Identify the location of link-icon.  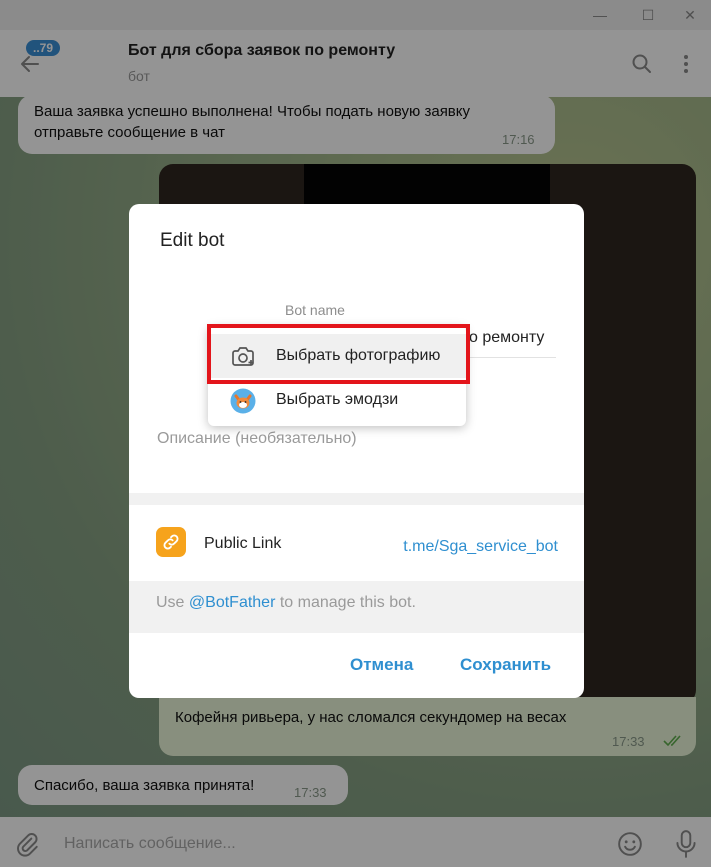
(171, 542).